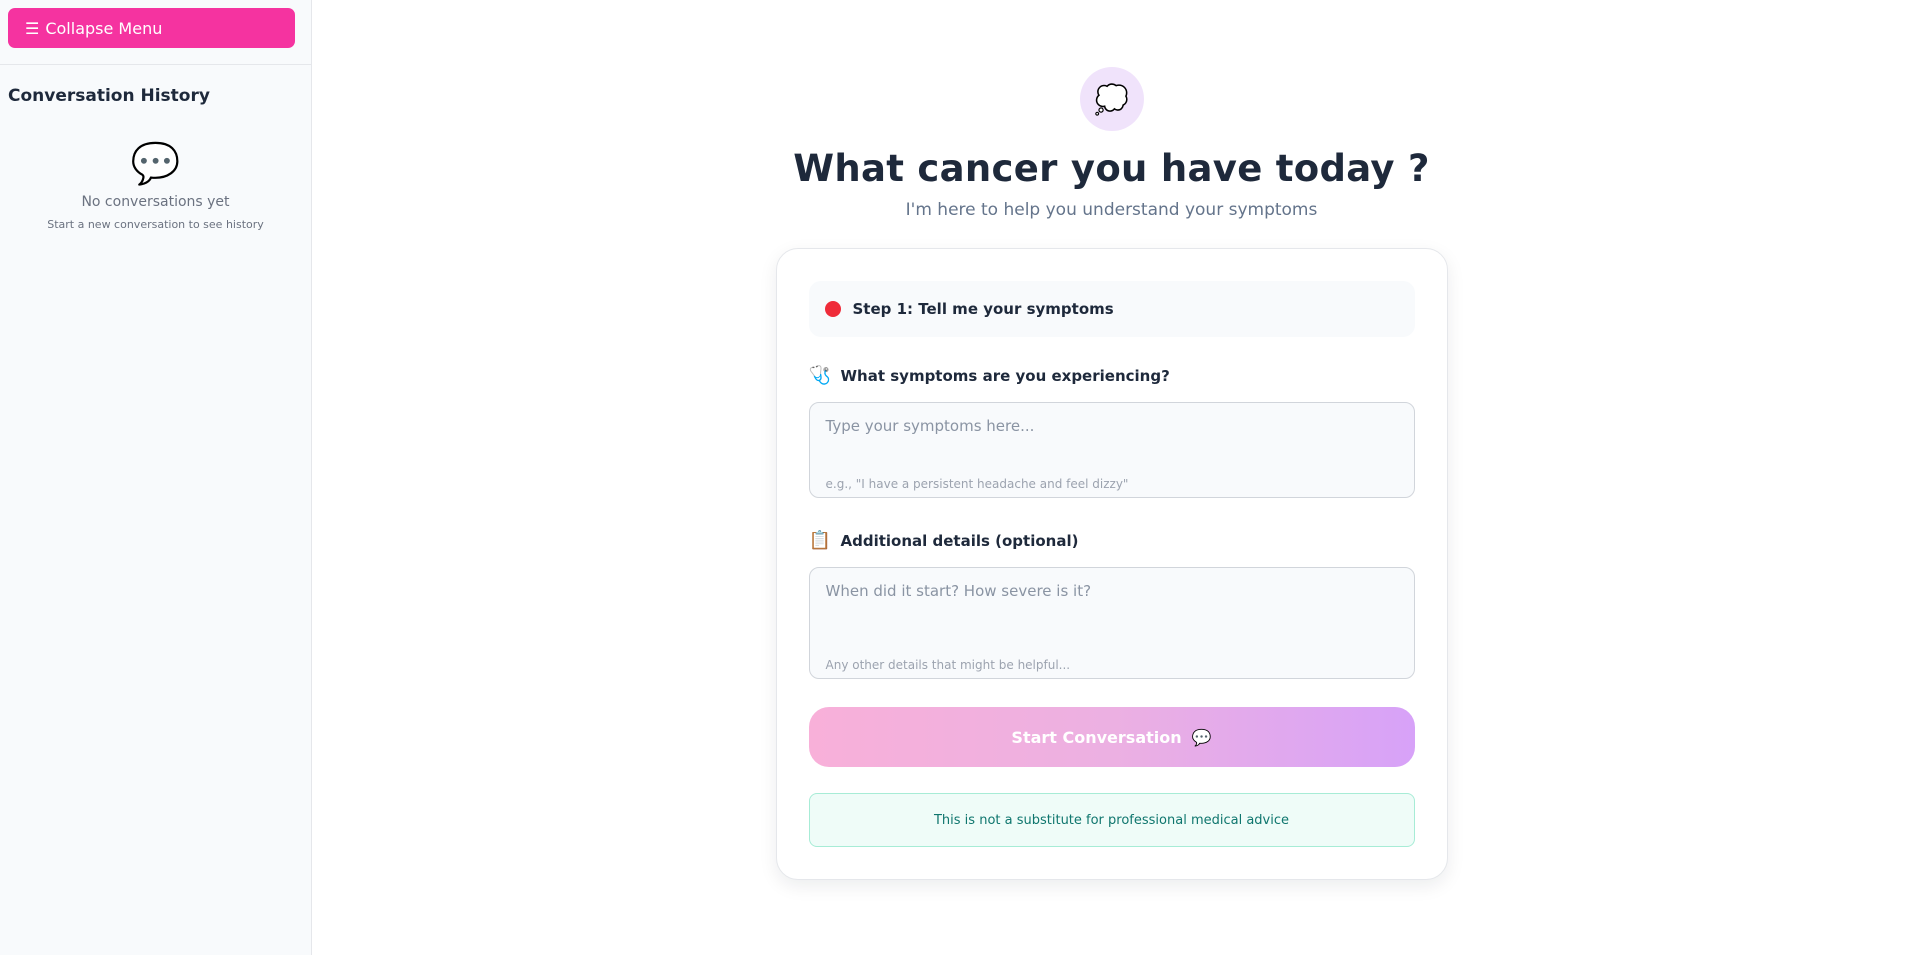 The width and height of the screenshot is (1911, 955). I want to click on collapse-menu-button: ☰ Collapse Menu, so click(151, 28).